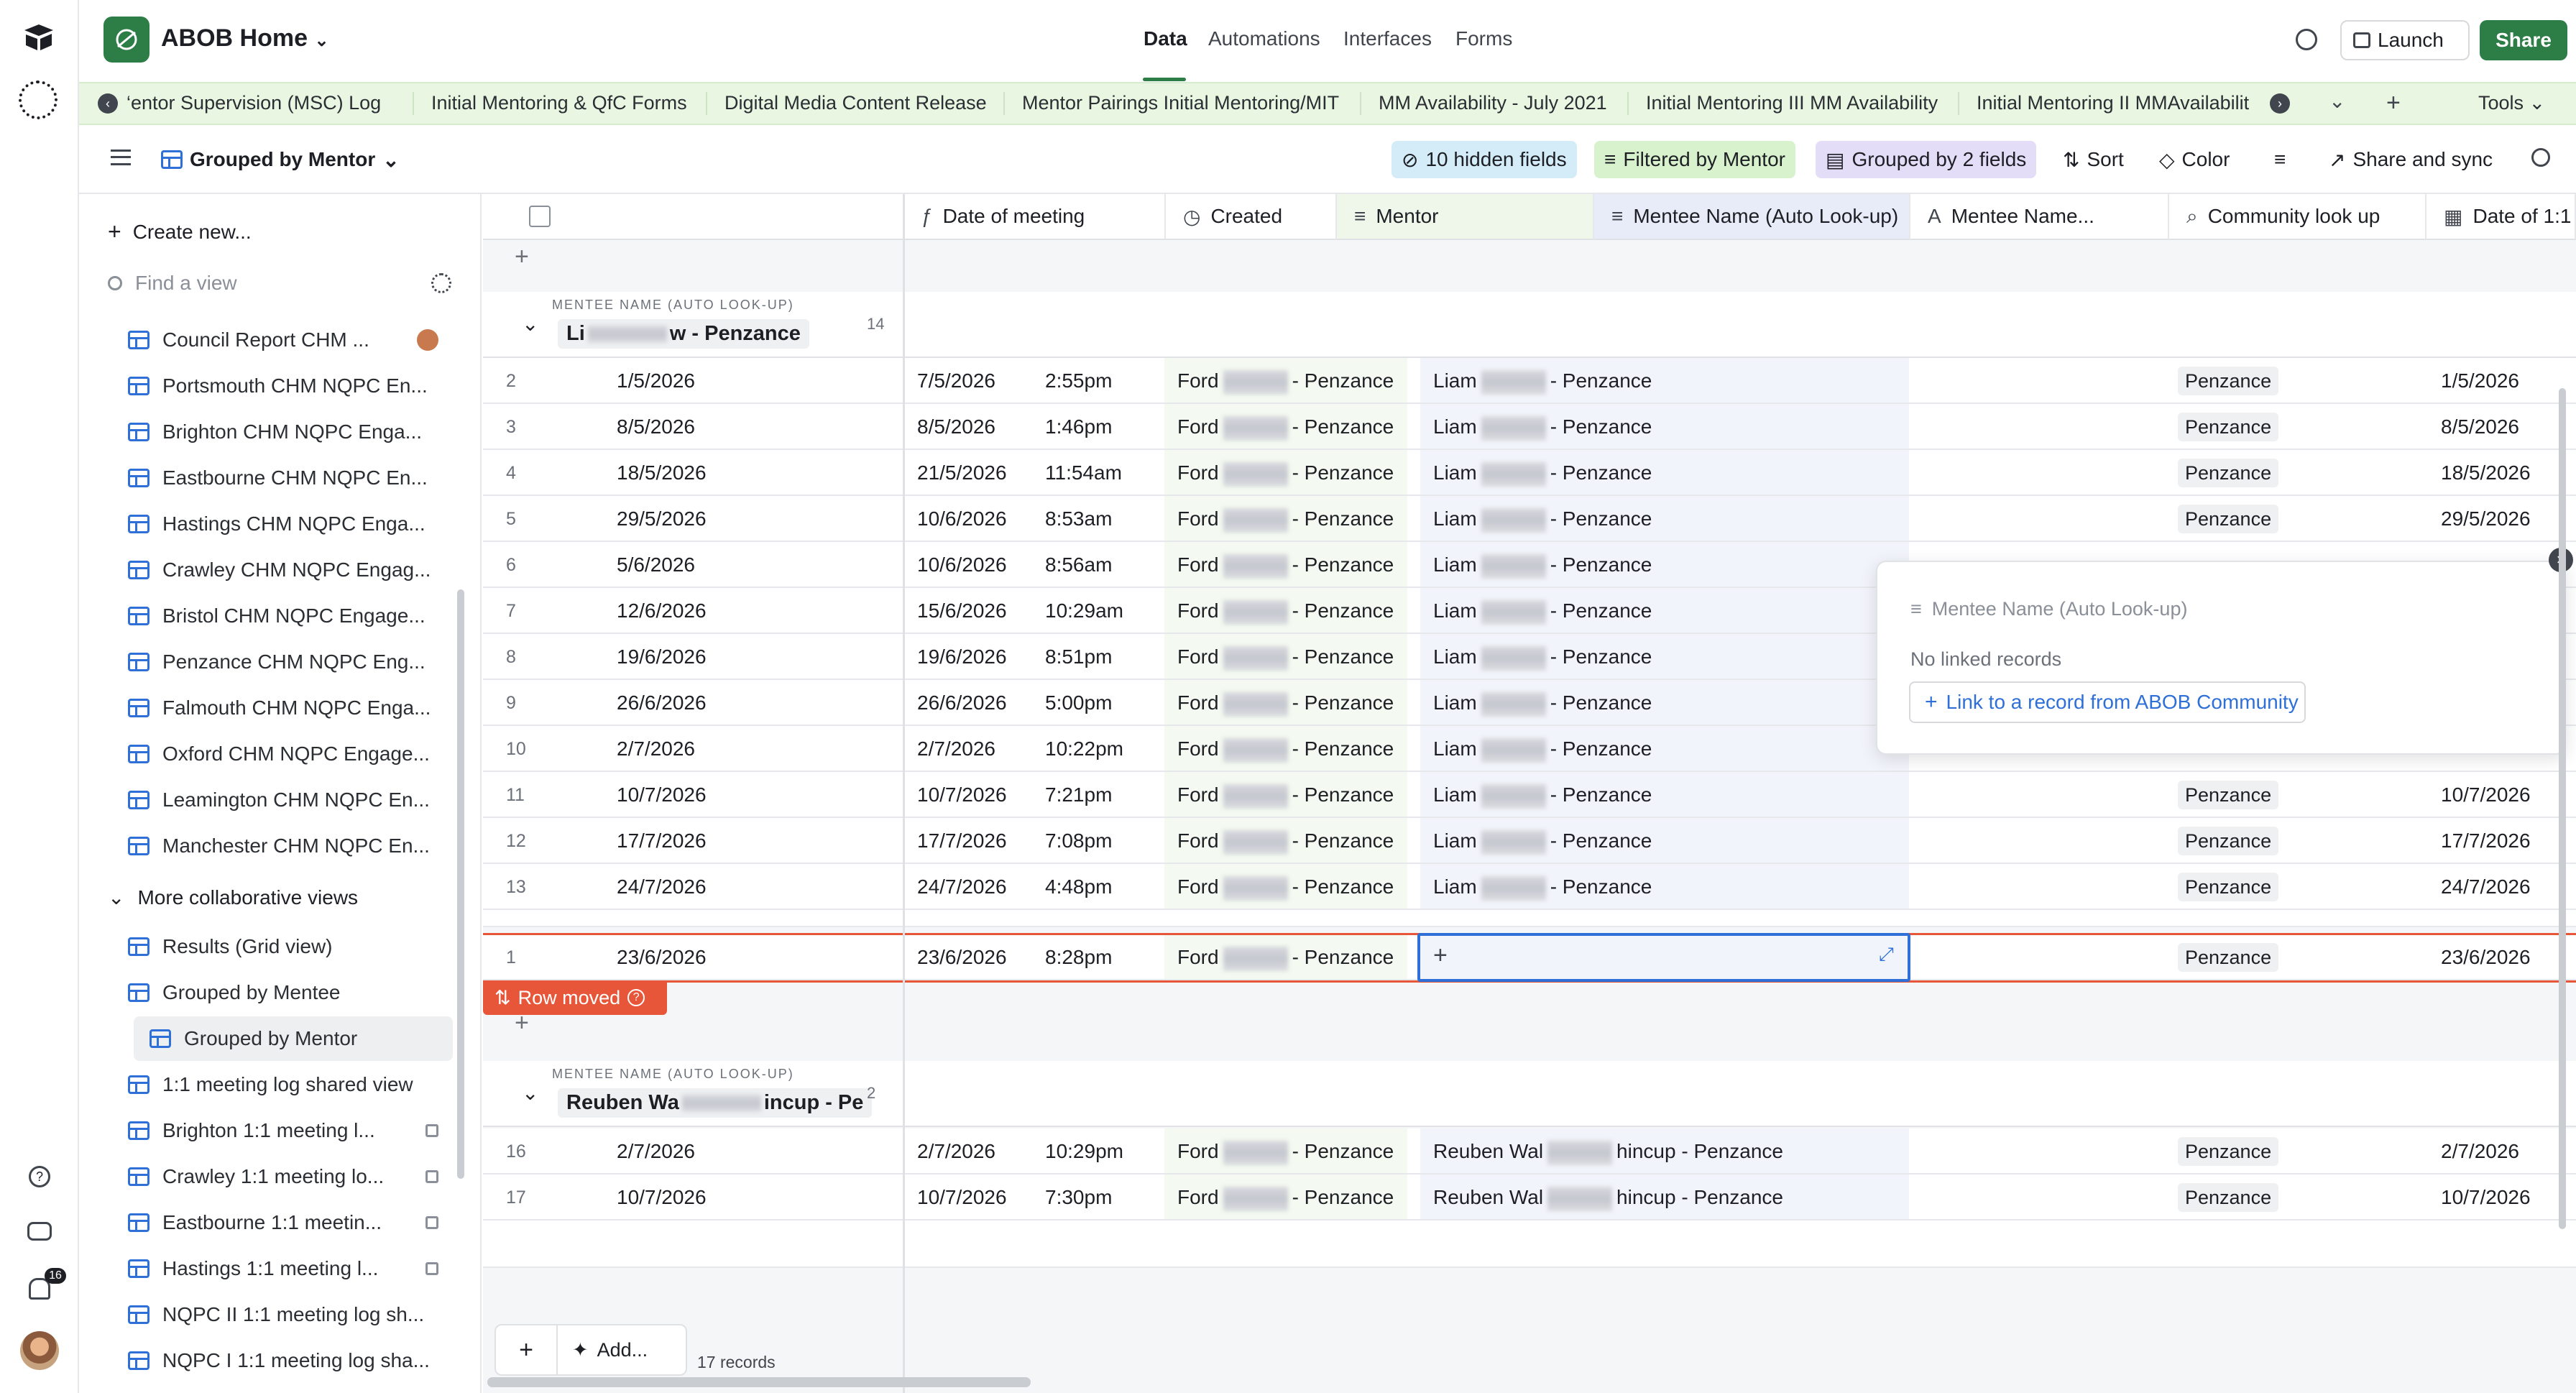 The width and height of the screenshot is (2576, 1393). Describe the element at coordinates (1078, 957) in the screenshot. I see `cell-created-time: 8:28pm` at that location.